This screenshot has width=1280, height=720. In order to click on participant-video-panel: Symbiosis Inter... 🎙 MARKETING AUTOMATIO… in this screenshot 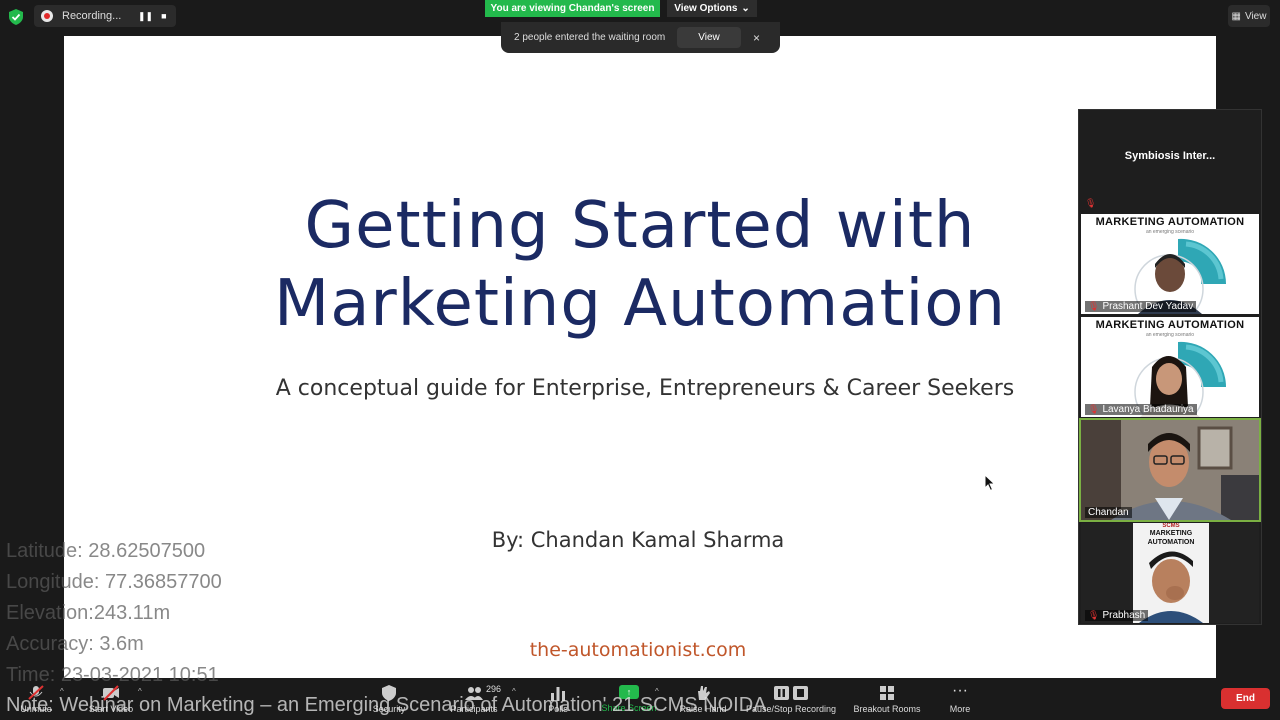, I will do `click(1170, 367)`.